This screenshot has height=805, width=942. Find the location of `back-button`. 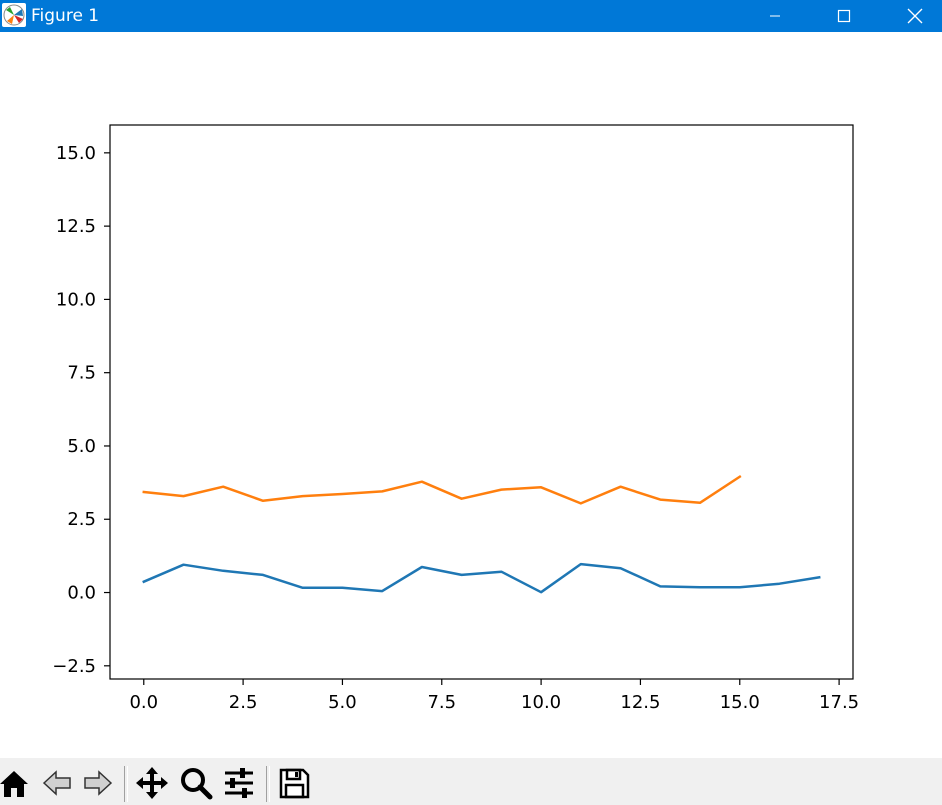

back-button is located at coordinates (57, 783).